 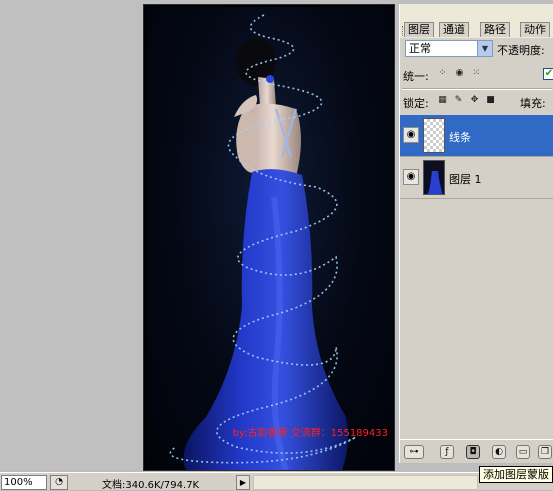 I want to click on opacity-label: 不透明度:, so click(x=521, y=50).